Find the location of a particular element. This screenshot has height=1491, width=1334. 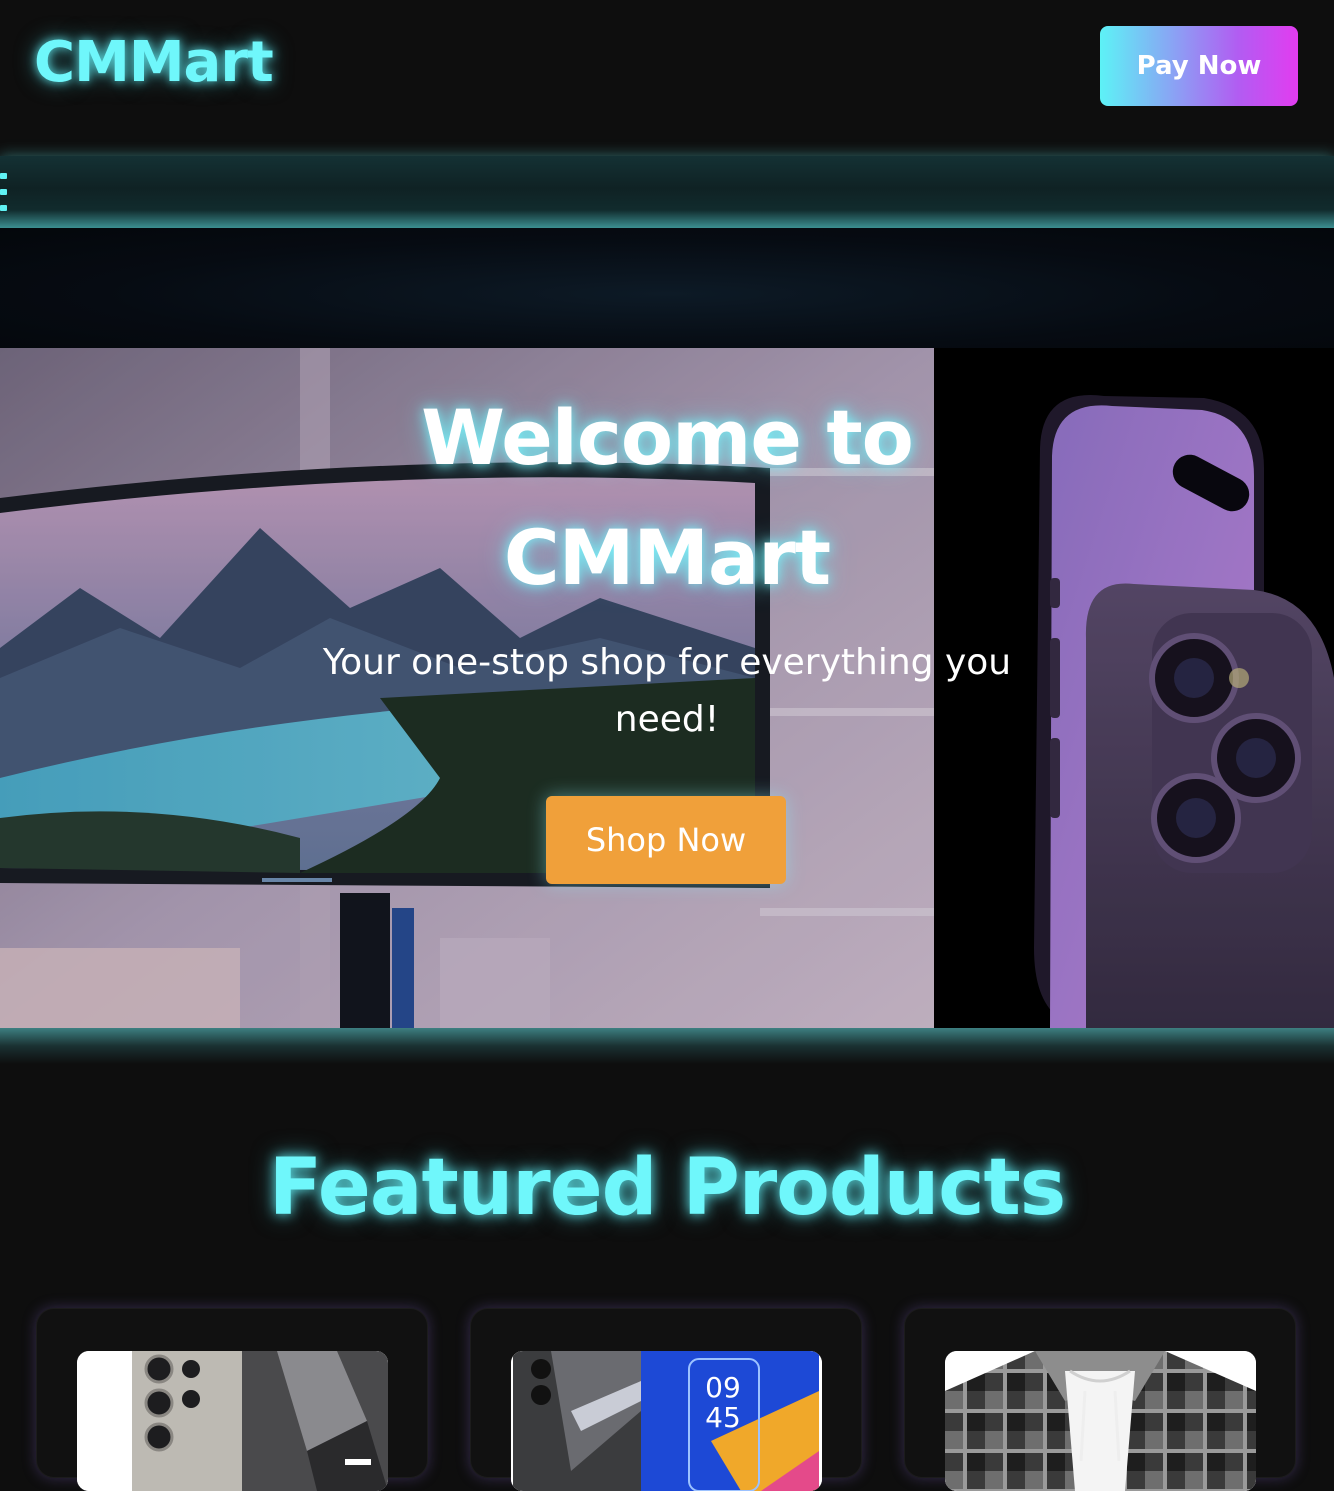

hero-title: Welcome to CMMart is located at coordinates (667, 497).